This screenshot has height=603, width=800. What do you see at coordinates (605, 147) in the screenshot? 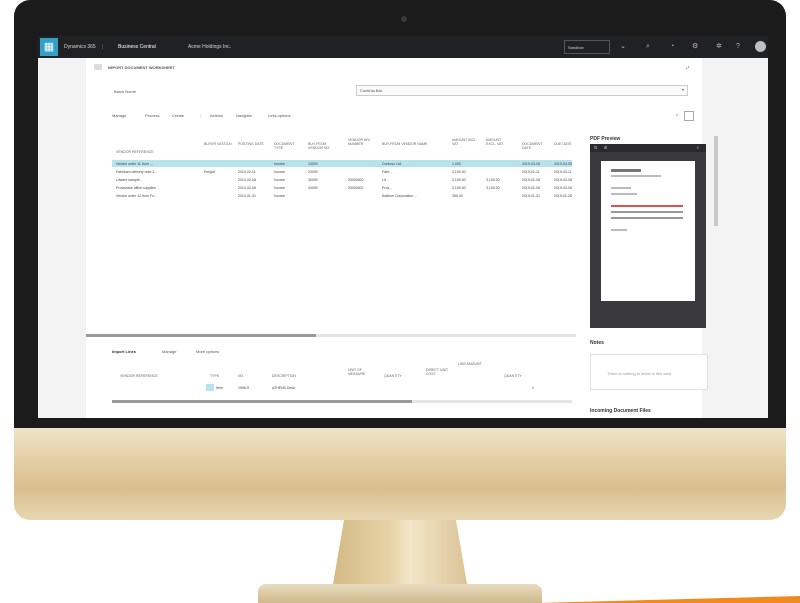
I see `page-icon: ⊞` at bounding box center [605, 147].